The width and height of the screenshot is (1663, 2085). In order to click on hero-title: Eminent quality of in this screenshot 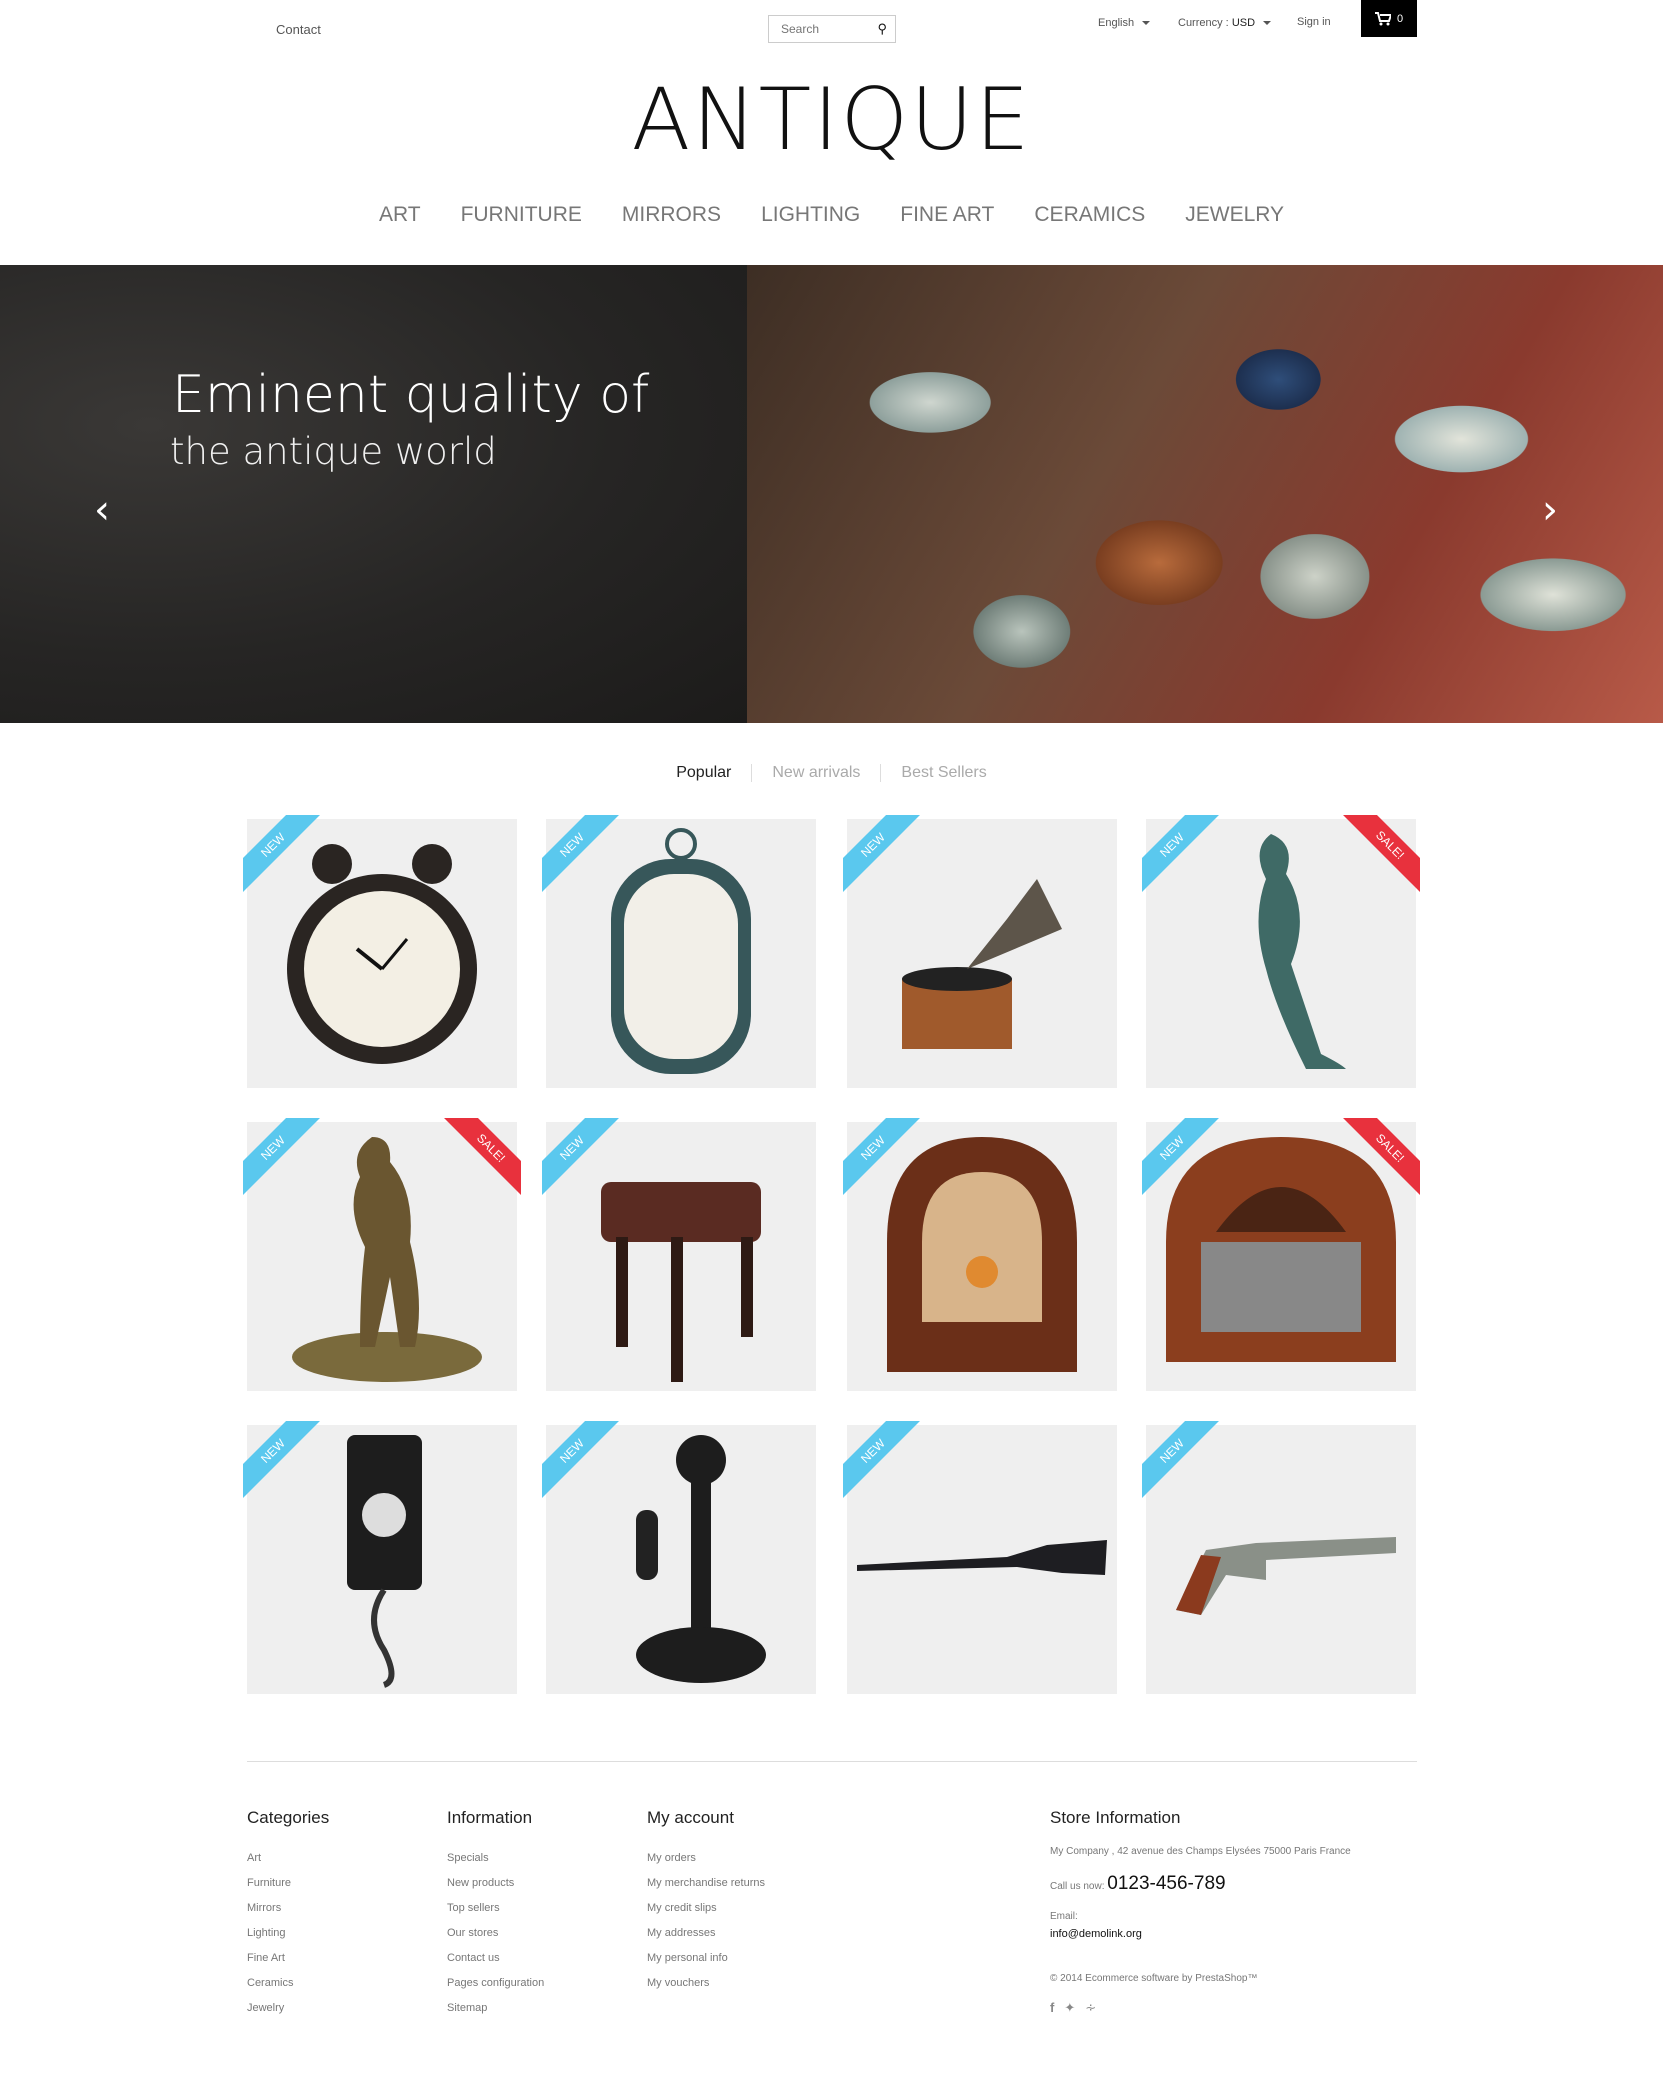, I will do `click(411, 395)`.